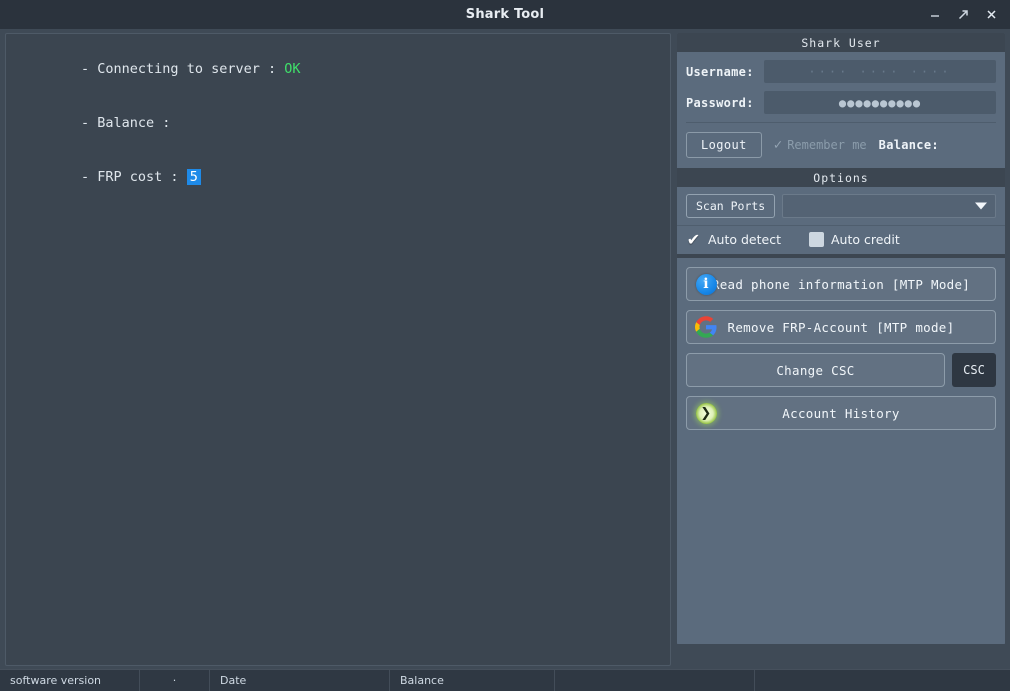 The image size is (1010, 691). I want to click on statusbar: software version · Date Balance, so click(505, 680).